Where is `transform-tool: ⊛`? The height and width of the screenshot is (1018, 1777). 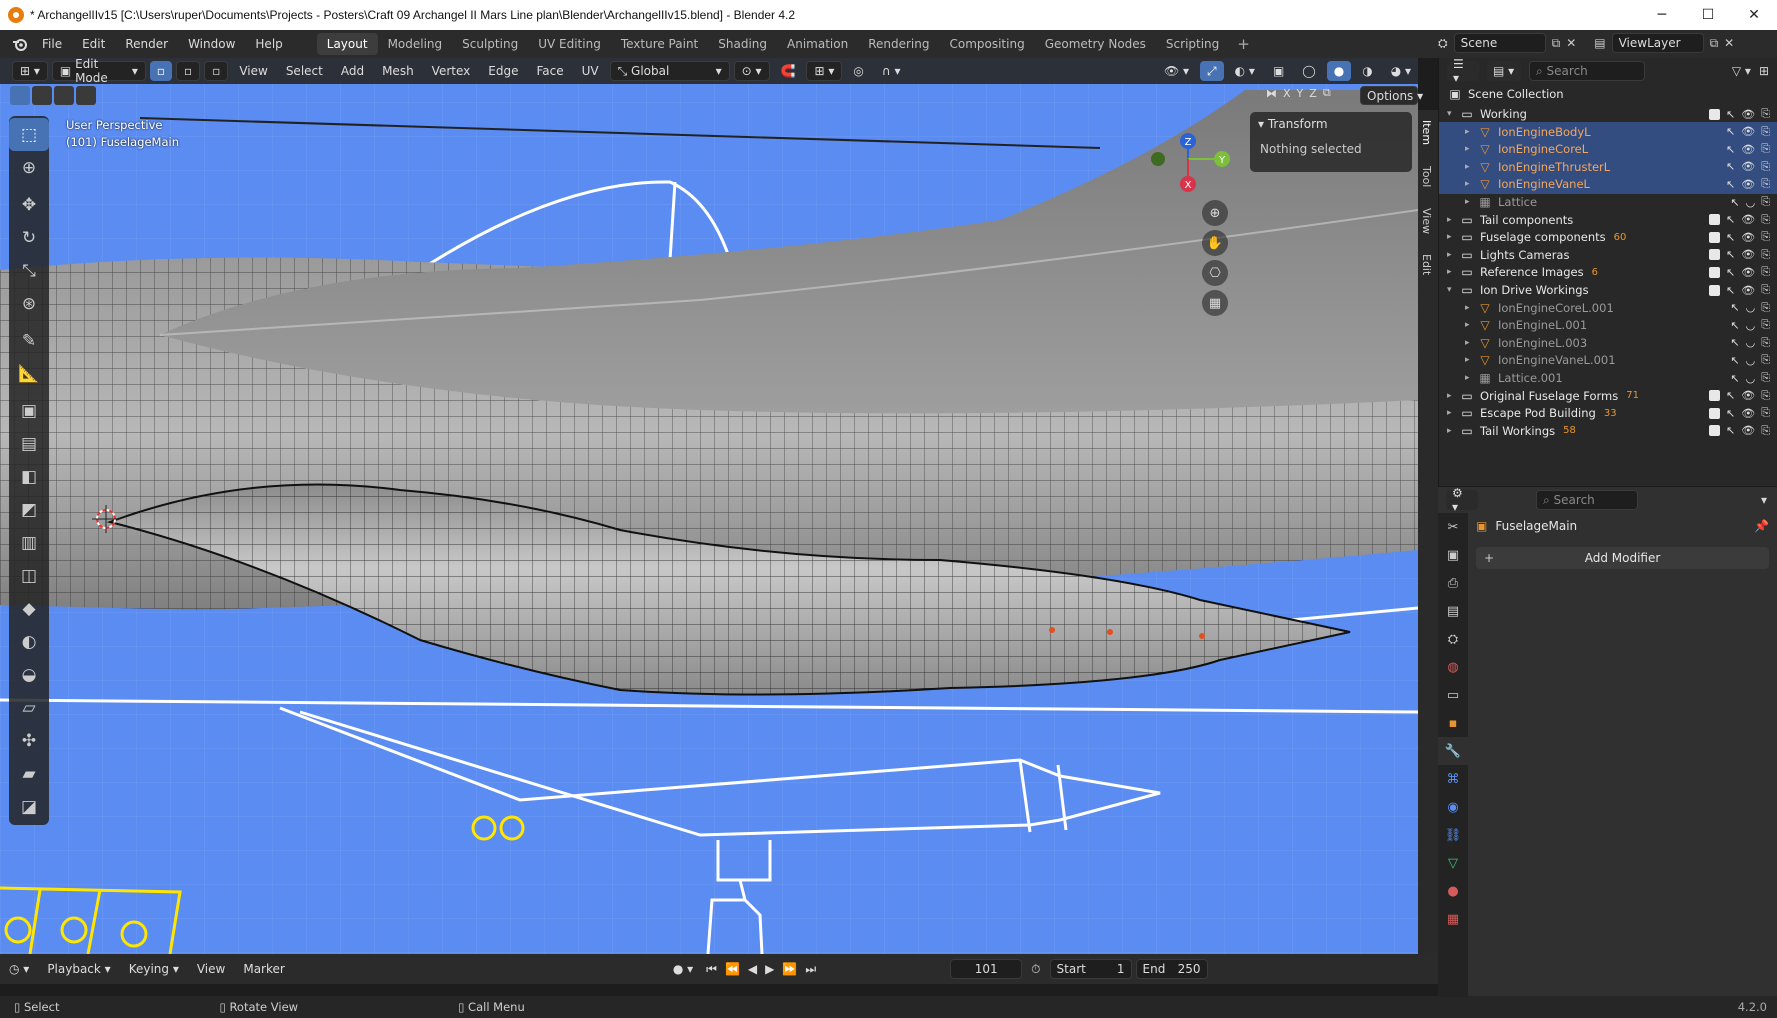
transform-tool: ⊛ is located at coordinates (29, 303).